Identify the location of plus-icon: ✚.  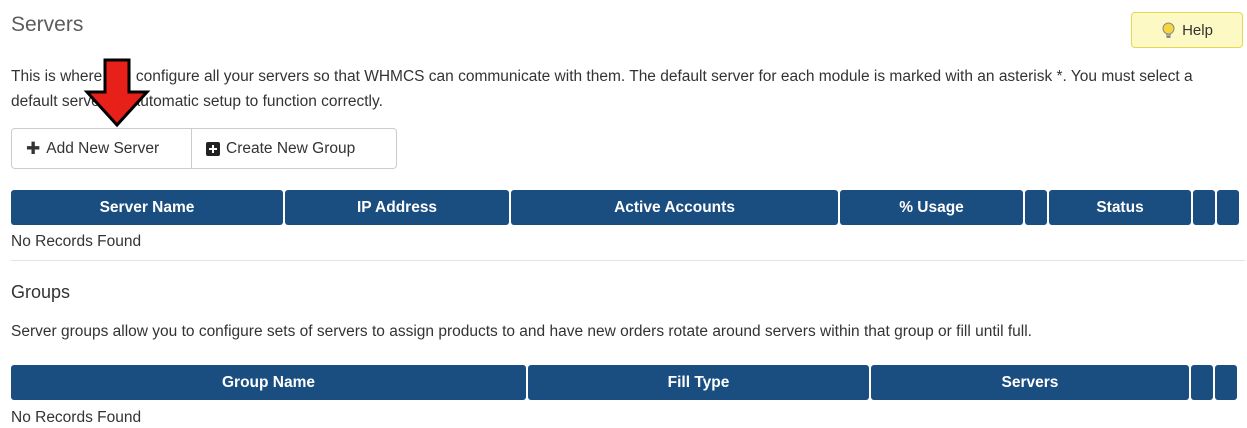
(33, 148).